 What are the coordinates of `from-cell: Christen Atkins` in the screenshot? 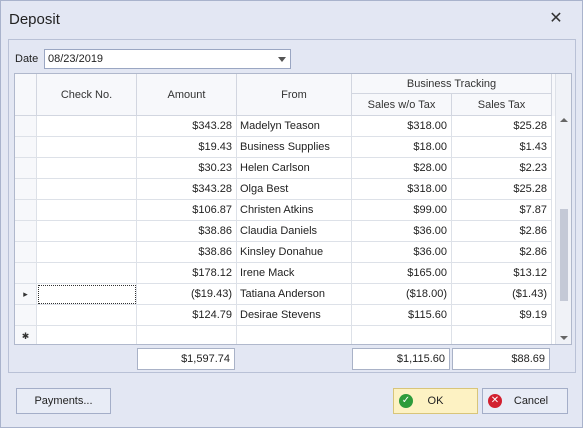 It's located at (294, 210).